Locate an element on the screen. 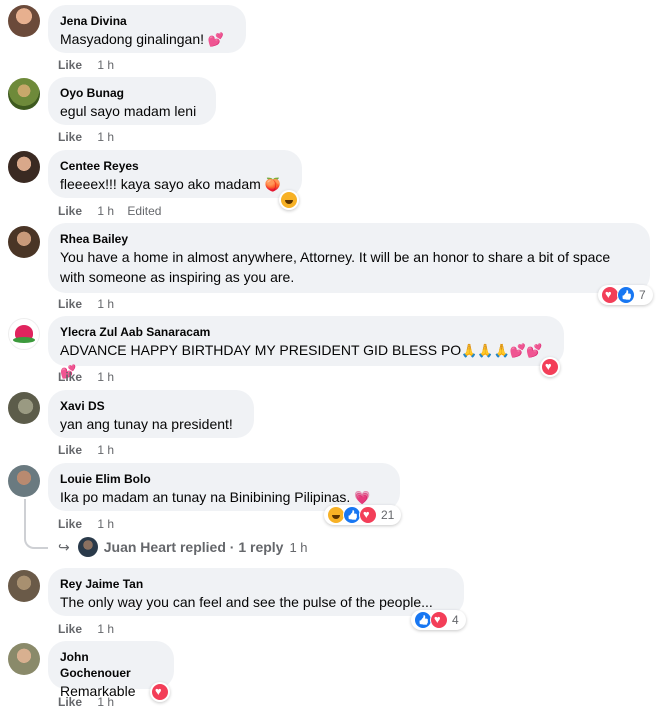  comment-bubble: Jena Divina Masyadong ginalingan! 💕 is located at coordinates (147, 29).